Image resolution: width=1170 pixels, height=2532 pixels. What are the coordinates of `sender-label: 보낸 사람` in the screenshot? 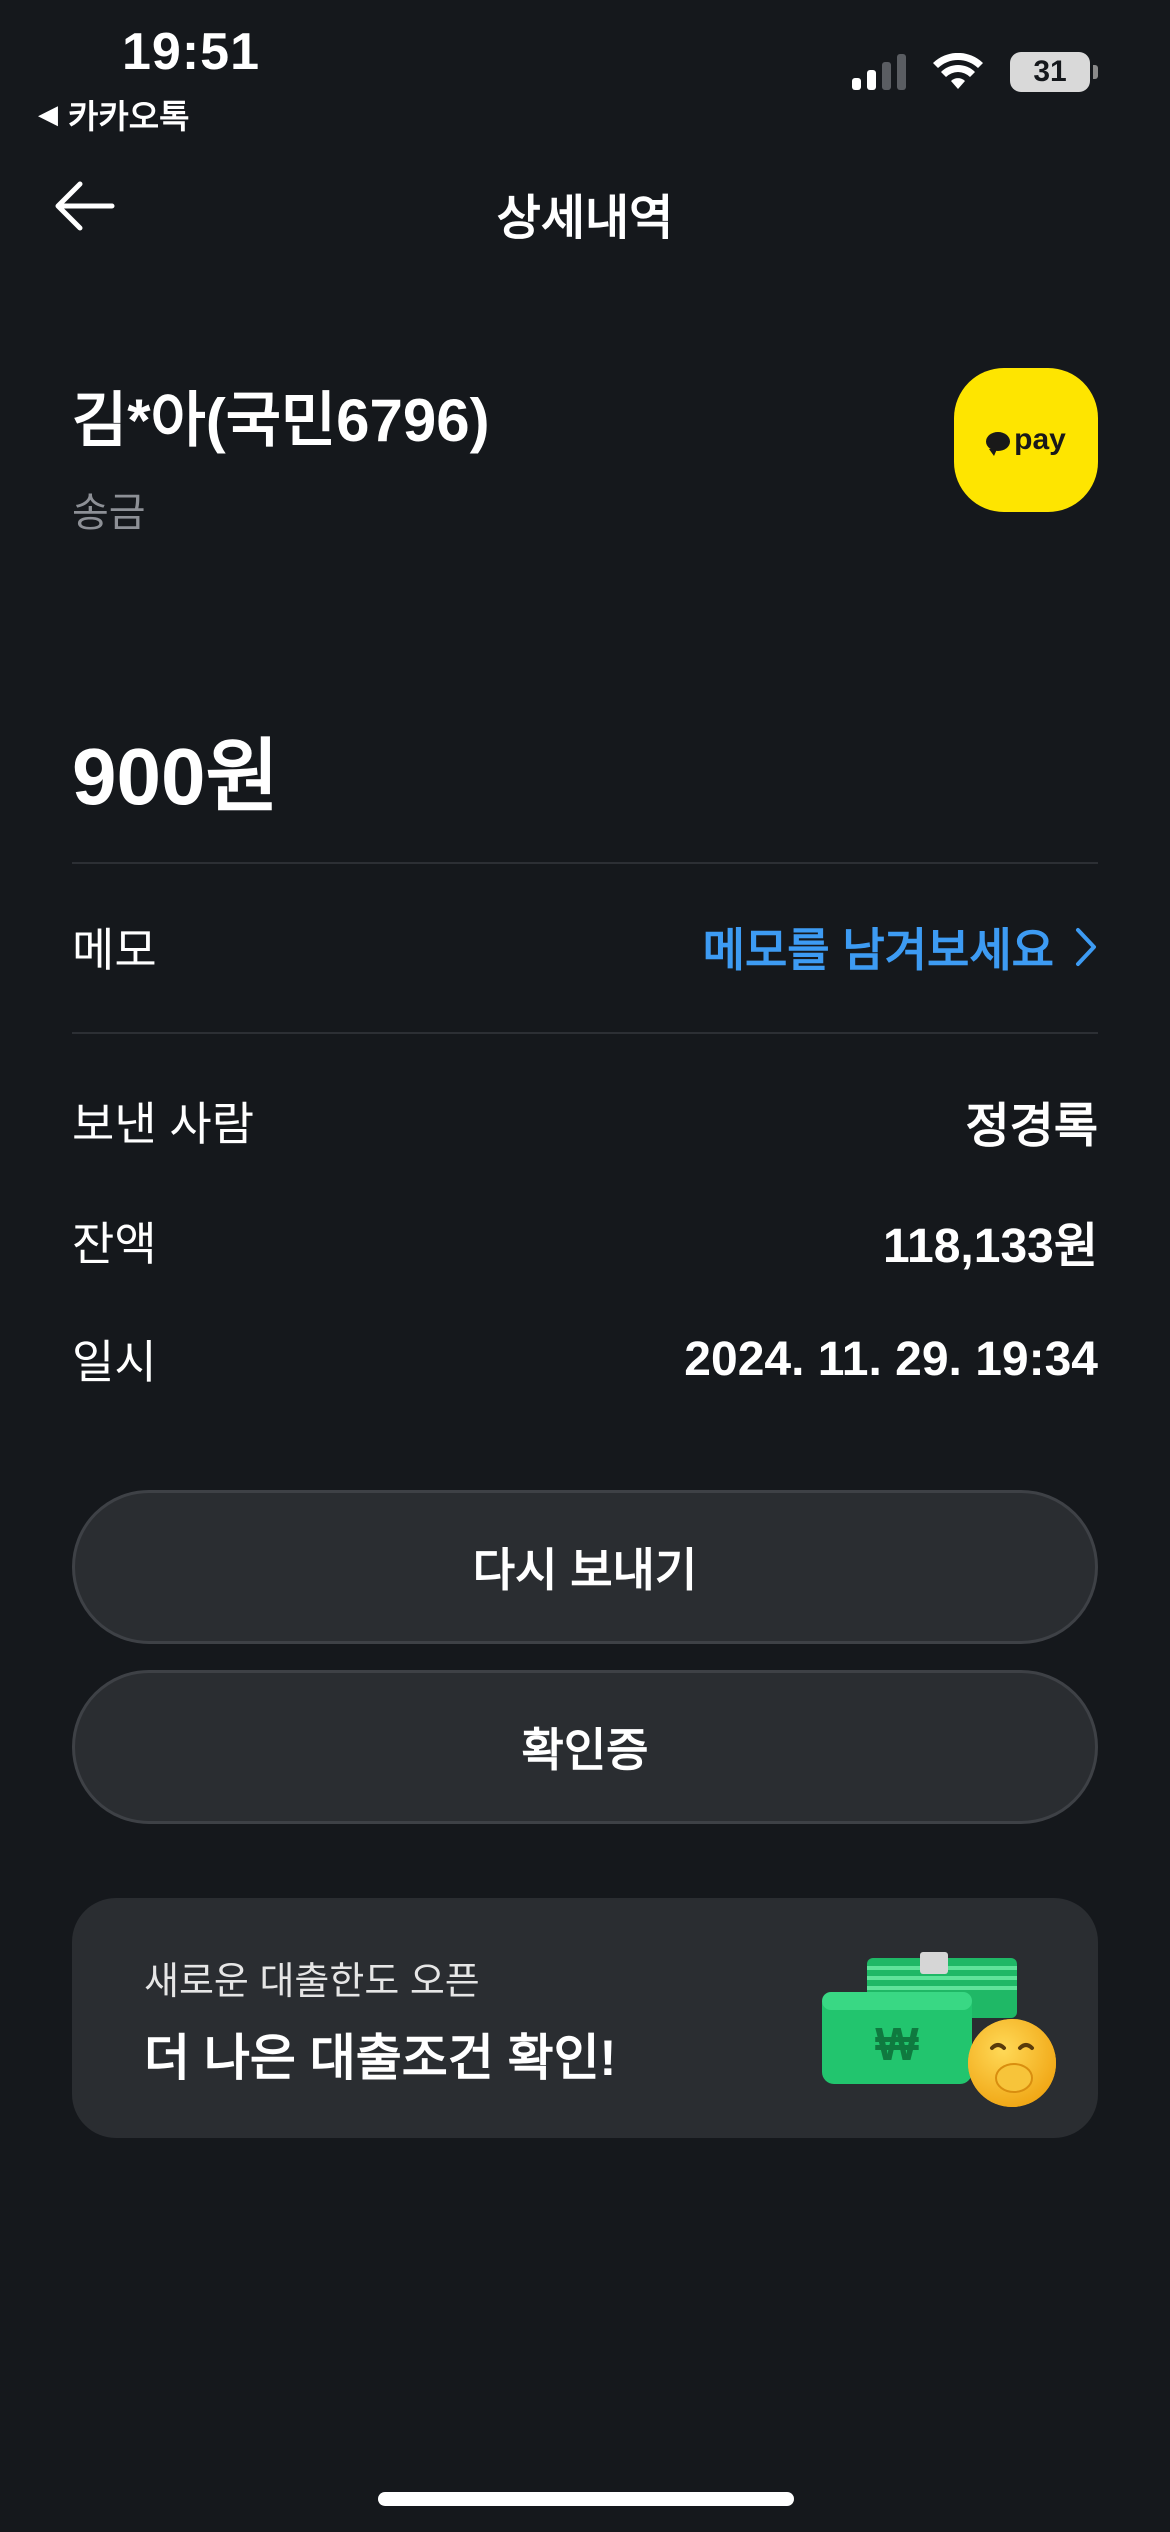 It's located at (163, 1124).